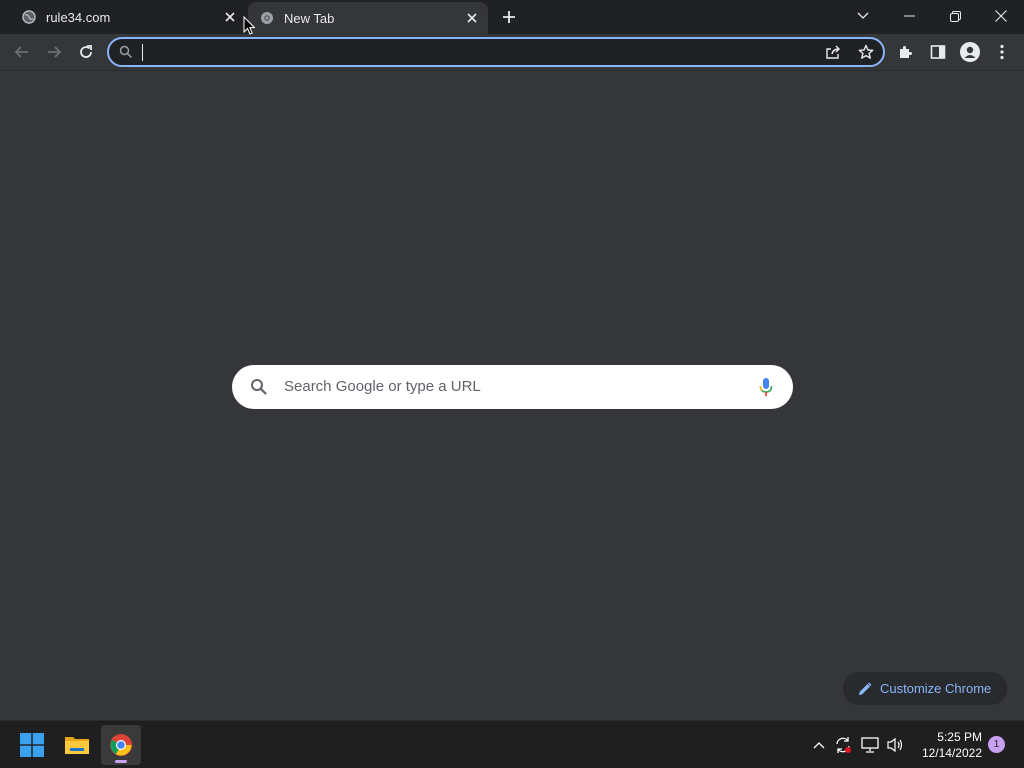 The image size is (1024, 768). I want to click on close-icon, so click(1001, 16).